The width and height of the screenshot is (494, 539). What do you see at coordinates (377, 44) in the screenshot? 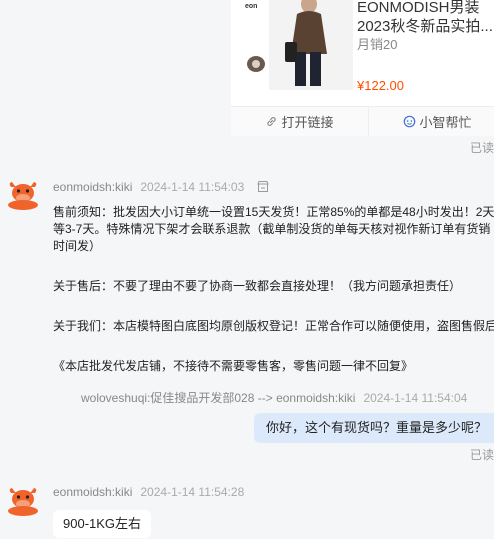
I see `product-sales: 月销20` at bounding box center [377, 44].